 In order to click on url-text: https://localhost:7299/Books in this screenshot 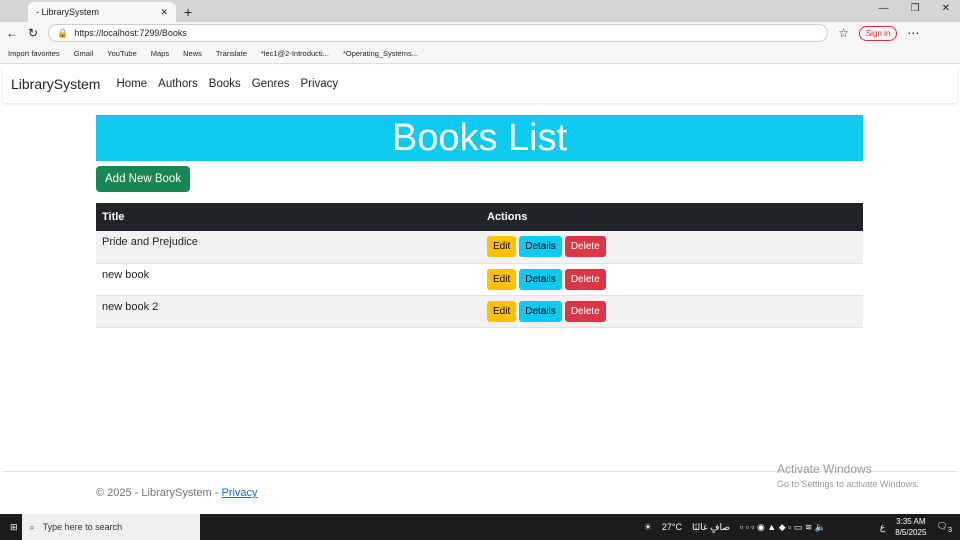, I will do `click(130, 33)`.